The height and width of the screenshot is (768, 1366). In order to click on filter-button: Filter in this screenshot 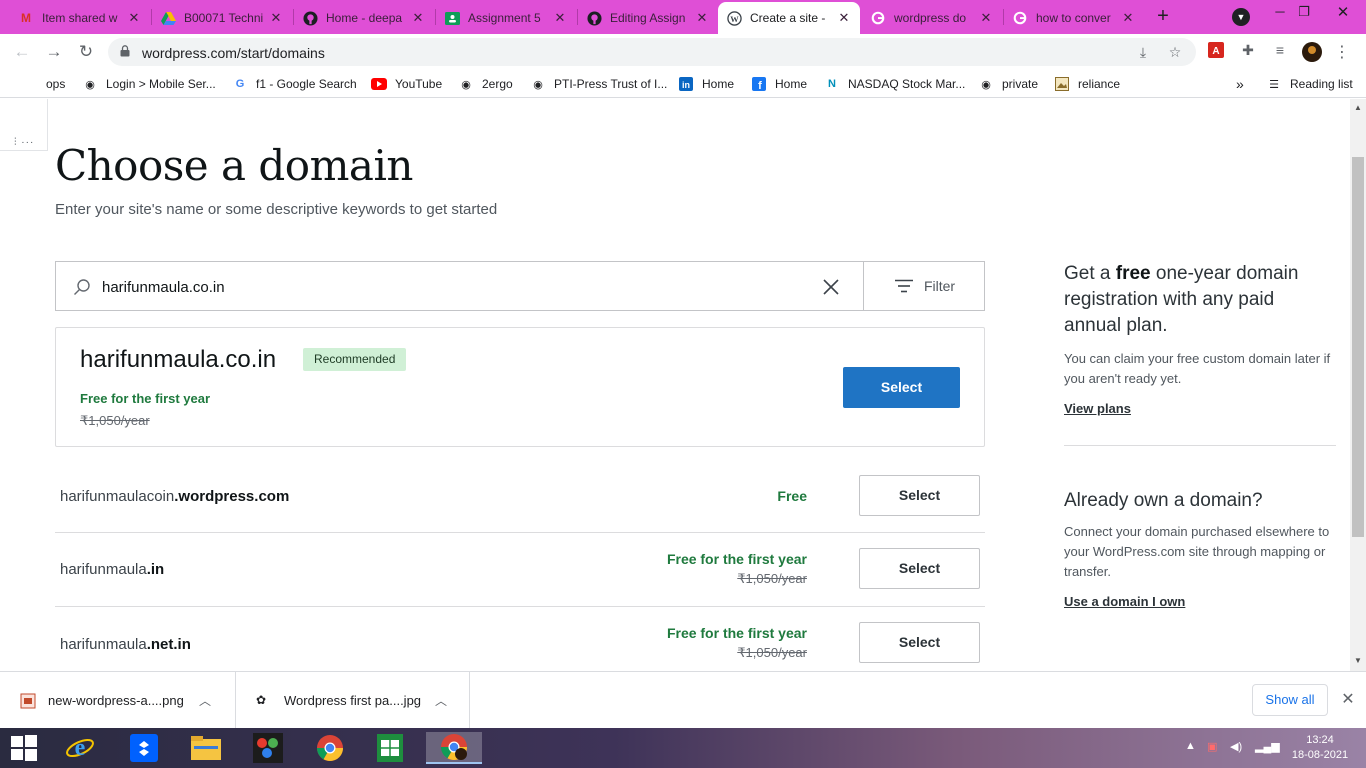, I will do `click(924, 286)`.